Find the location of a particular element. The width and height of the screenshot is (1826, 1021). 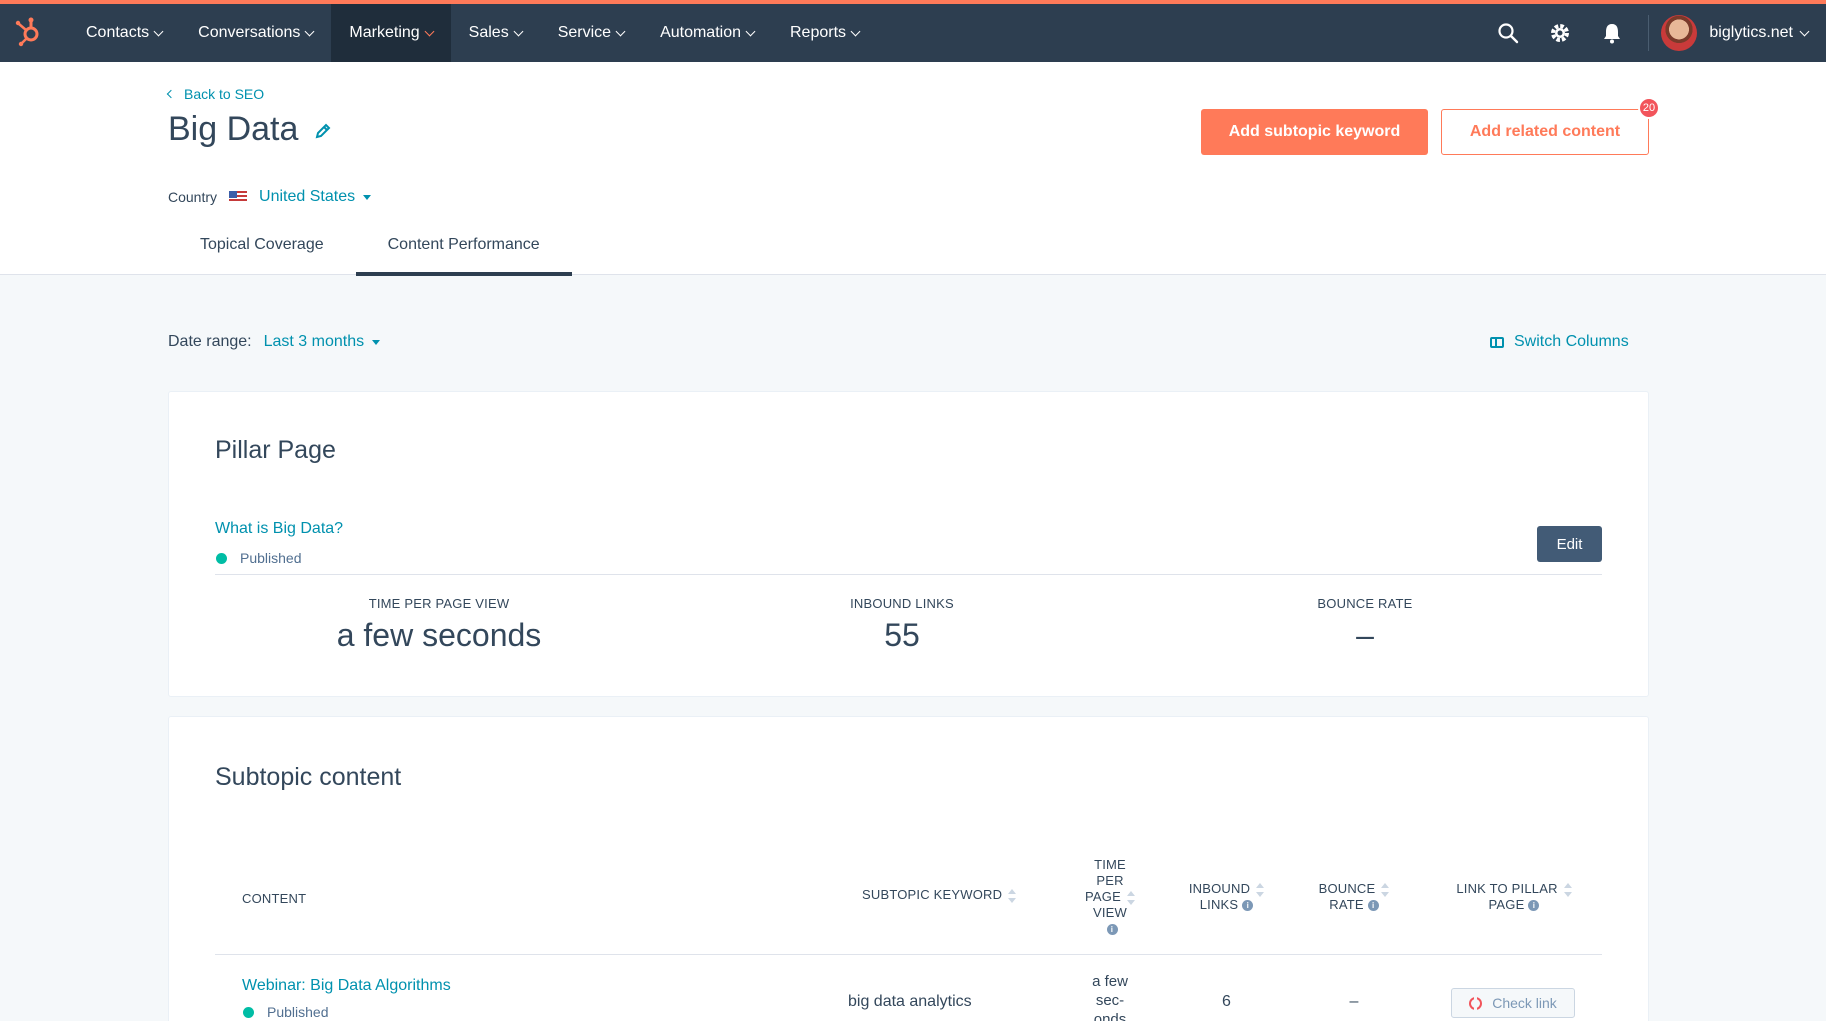

nav-contacts: Contacts is located at coordinates (124, 33).